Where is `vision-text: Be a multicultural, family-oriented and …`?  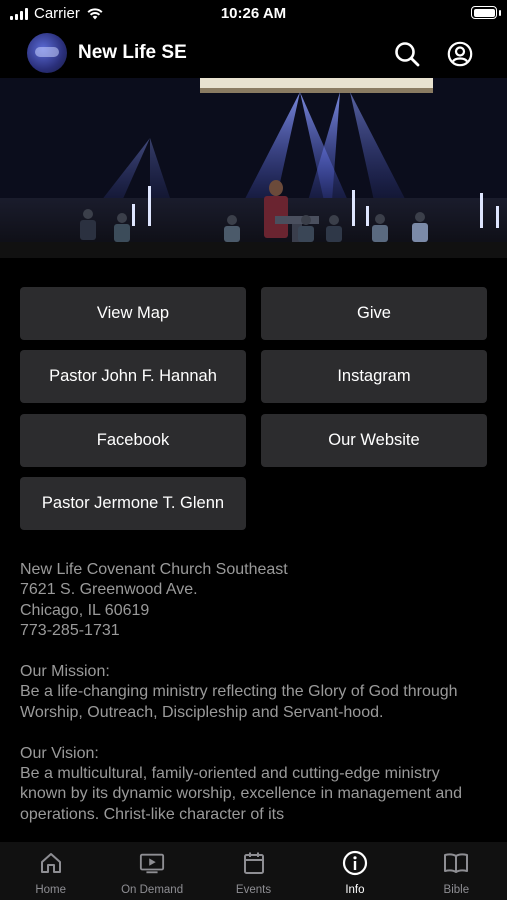 vision-text: Be a multicultural, family-oriented and … is located at coordinates (241, 794).